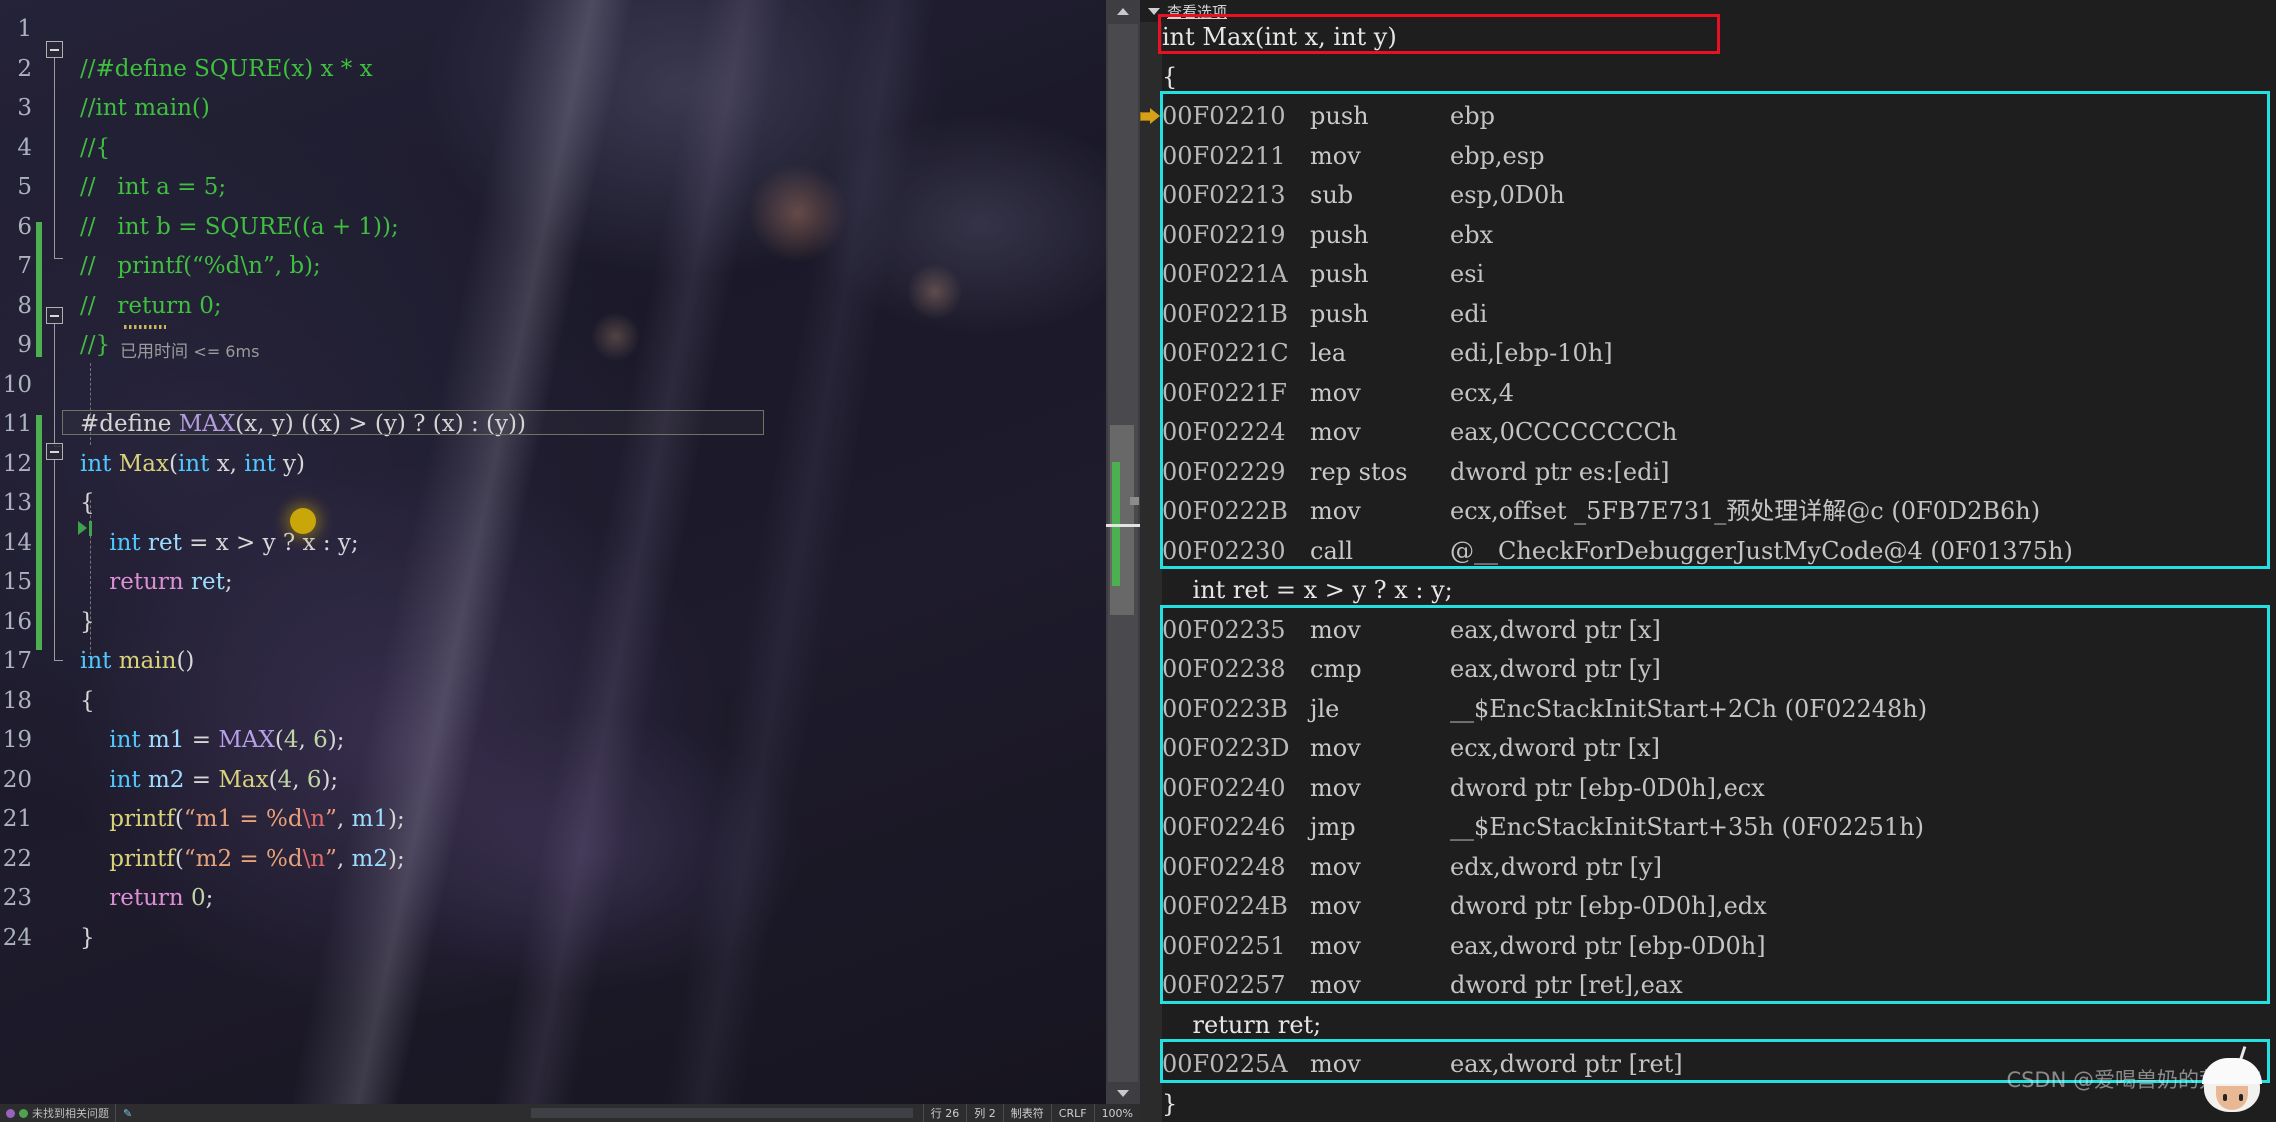 This screenshot has width=2276, height=1122. Describe the element at coordinates (550, 702) in the screenshot. I see `code-line: 18 {` at that location.